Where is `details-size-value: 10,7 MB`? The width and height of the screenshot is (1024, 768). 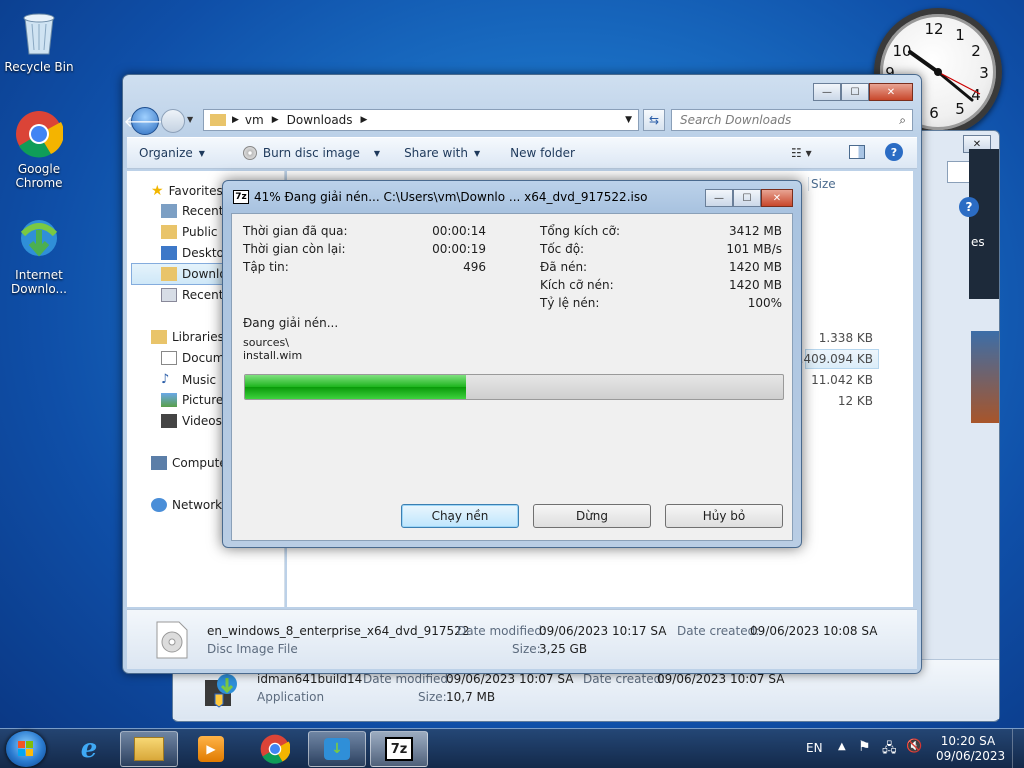
details-size-value: 10,7 MB is located at coordinates (471, 697).